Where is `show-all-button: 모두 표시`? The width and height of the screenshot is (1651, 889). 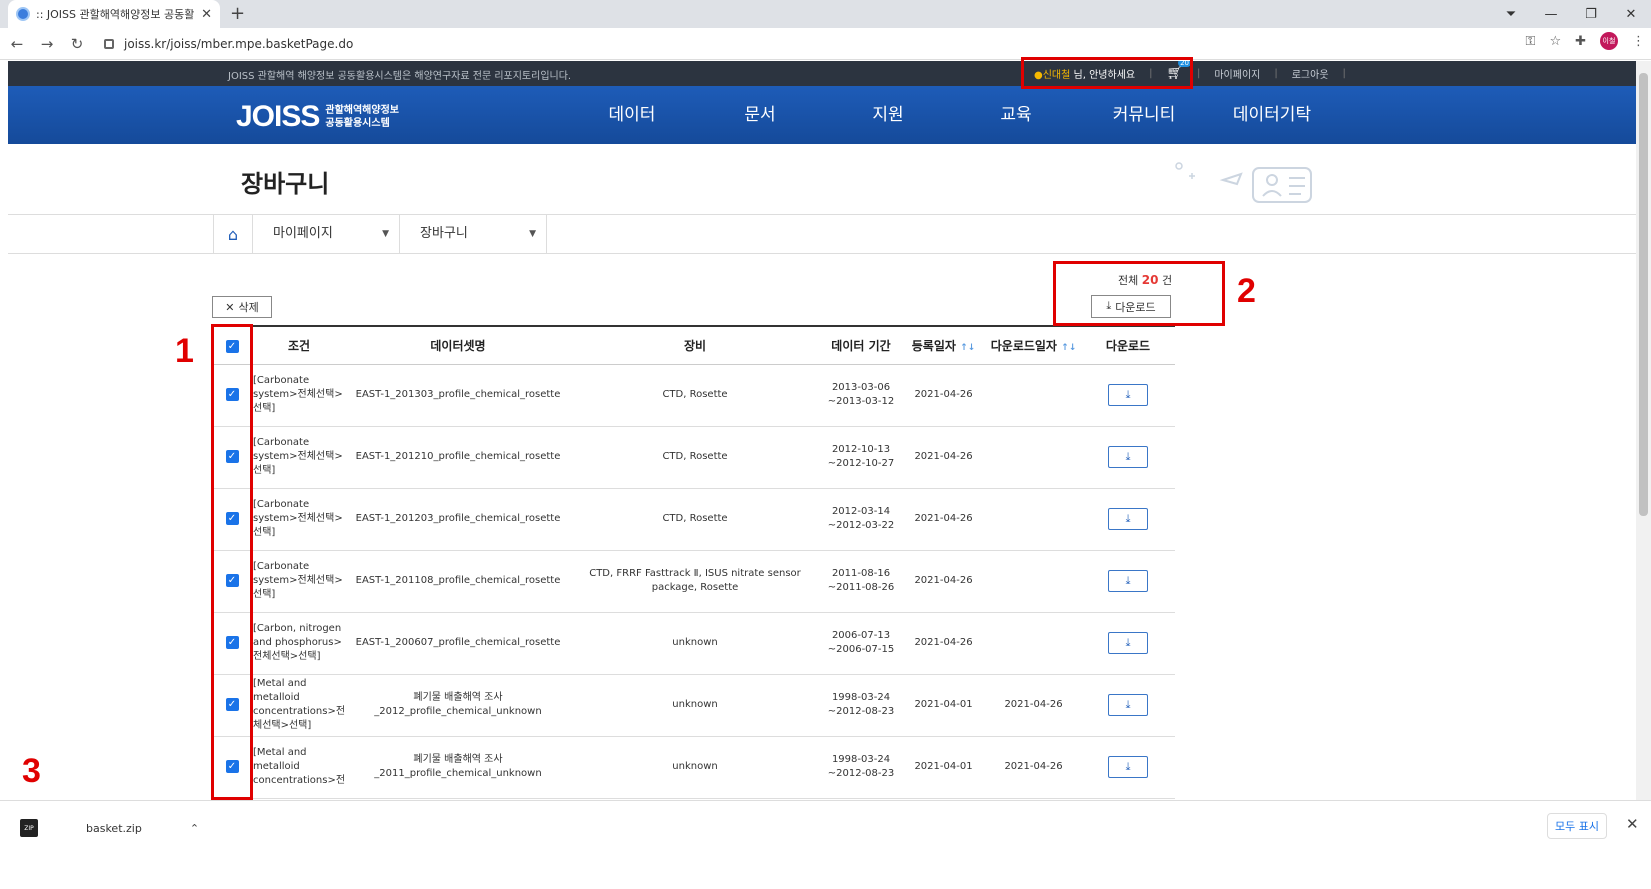
show-all-button: 모두 표시 is located at coordinates (1577, 826).